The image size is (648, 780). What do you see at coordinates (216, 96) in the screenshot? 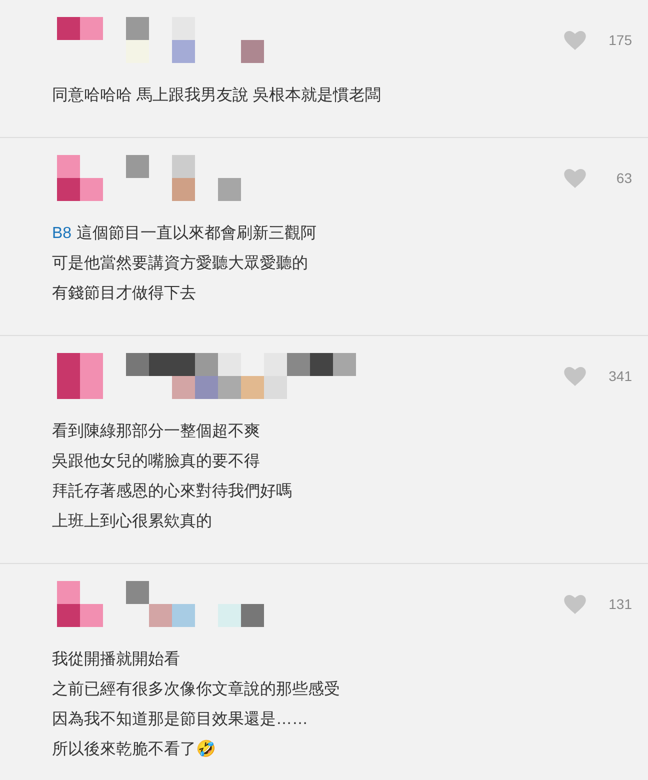
I see `comment-text: 同意哈哈哈 馬上跟我男友說 吳根本就是慣老闆` at bounding box center [216, 96].